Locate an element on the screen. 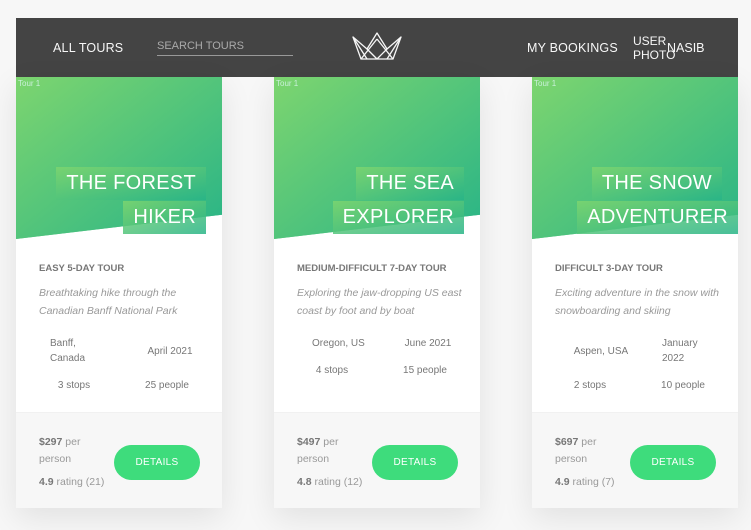 This screenshot has height=530, width=751. tour-rating: 4.9 rating (21) is located at coordinates (71, 482).